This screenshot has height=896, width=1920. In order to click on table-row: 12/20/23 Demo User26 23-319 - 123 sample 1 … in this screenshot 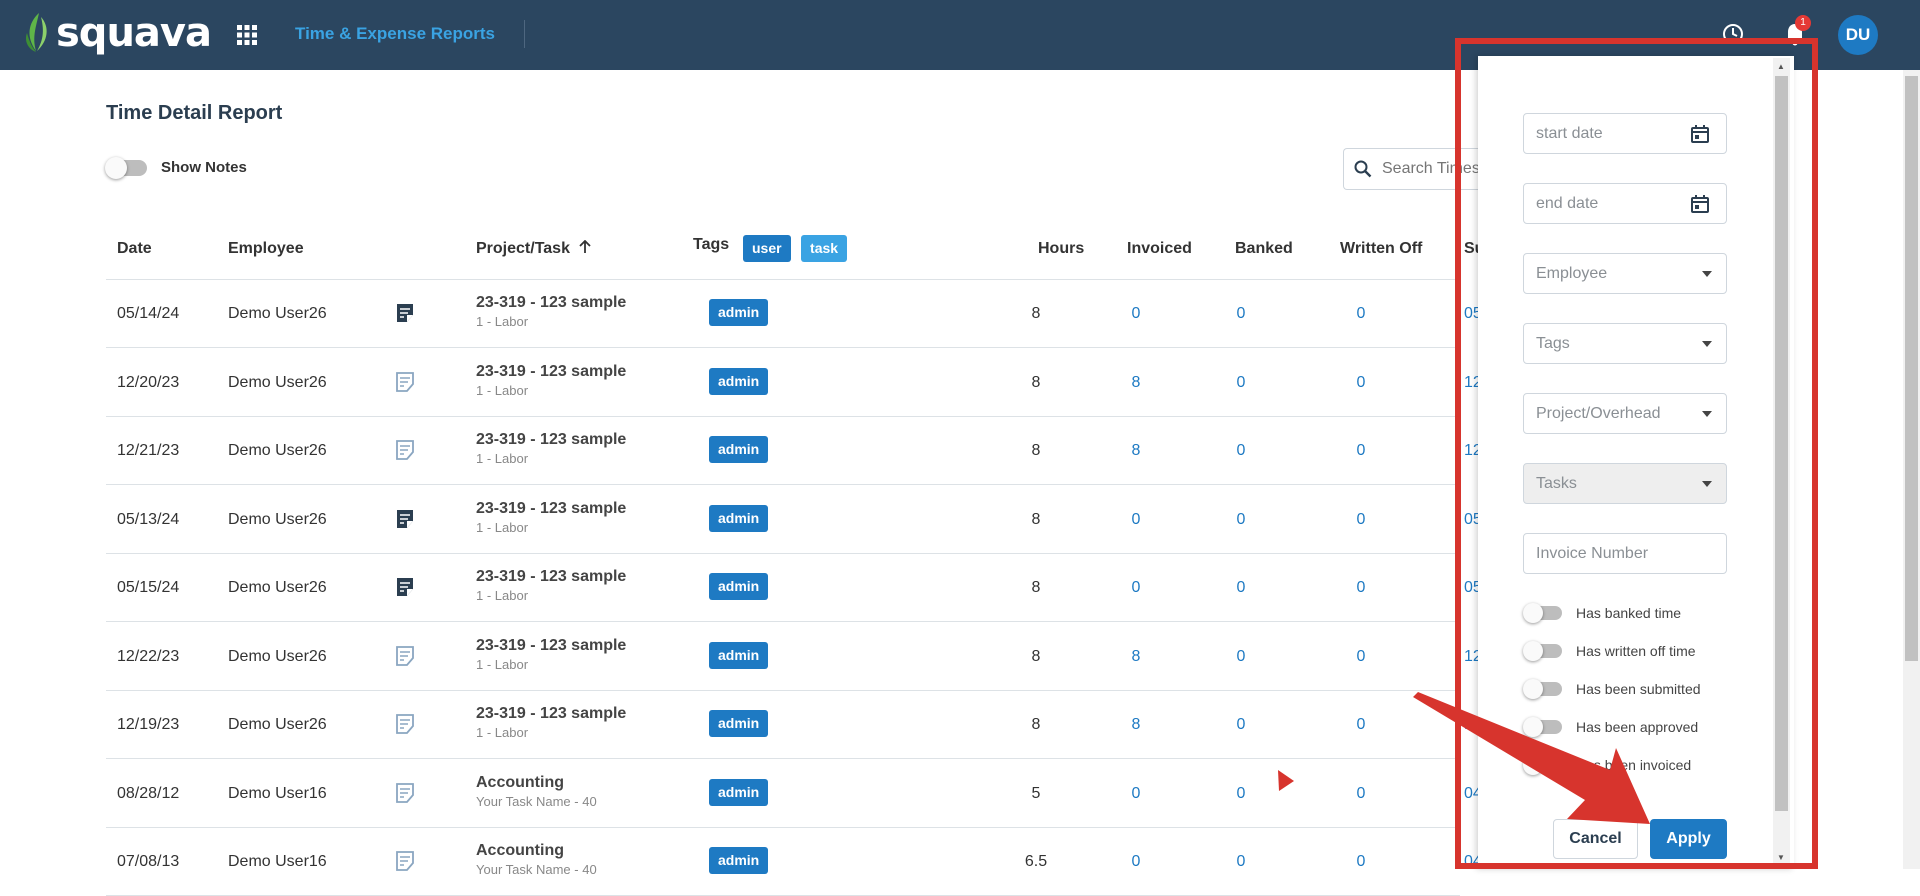, I will do `click(794, 383)`.